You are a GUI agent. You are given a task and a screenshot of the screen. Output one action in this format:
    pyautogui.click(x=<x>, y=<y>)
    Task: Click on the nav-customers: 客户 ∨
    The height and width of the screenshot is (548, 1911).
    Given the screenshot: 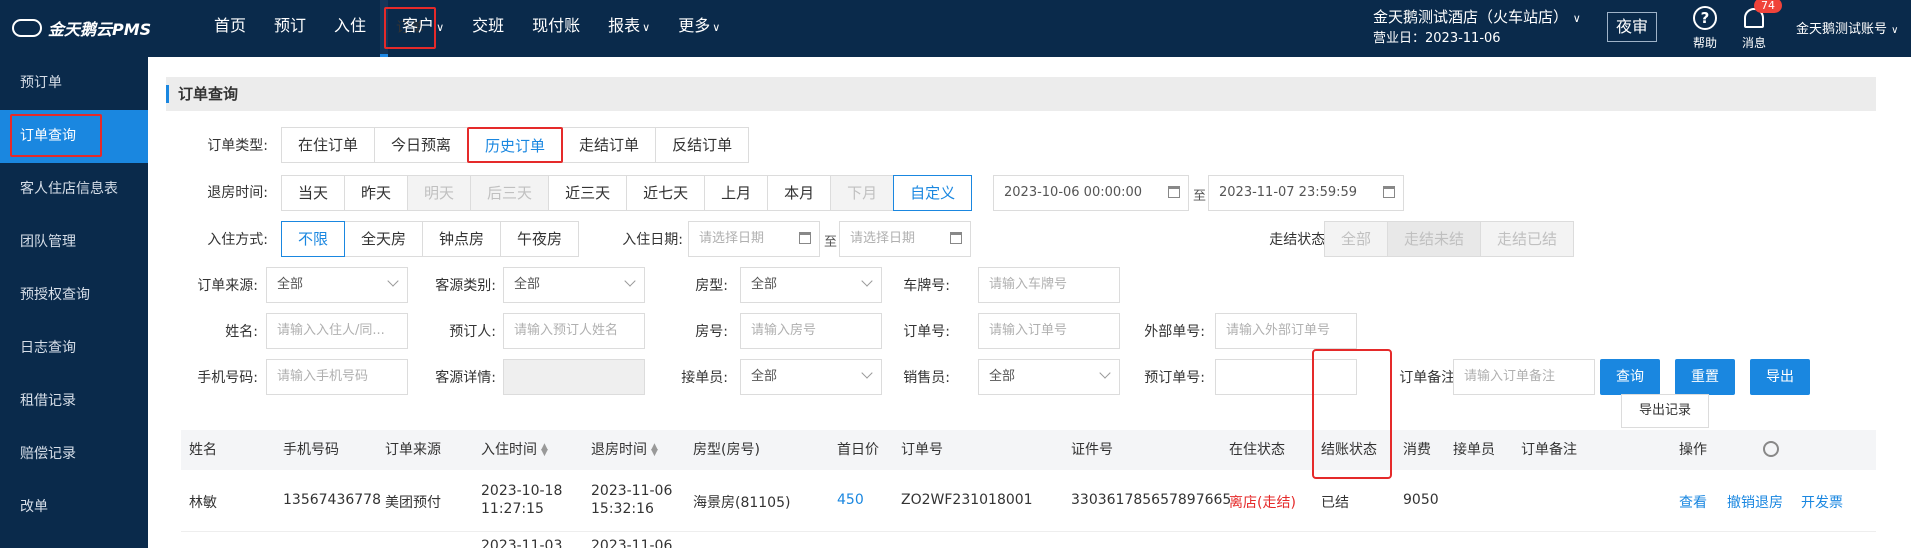 What is the action you would take?
    pyautogui.click(x=423, y=28)
    